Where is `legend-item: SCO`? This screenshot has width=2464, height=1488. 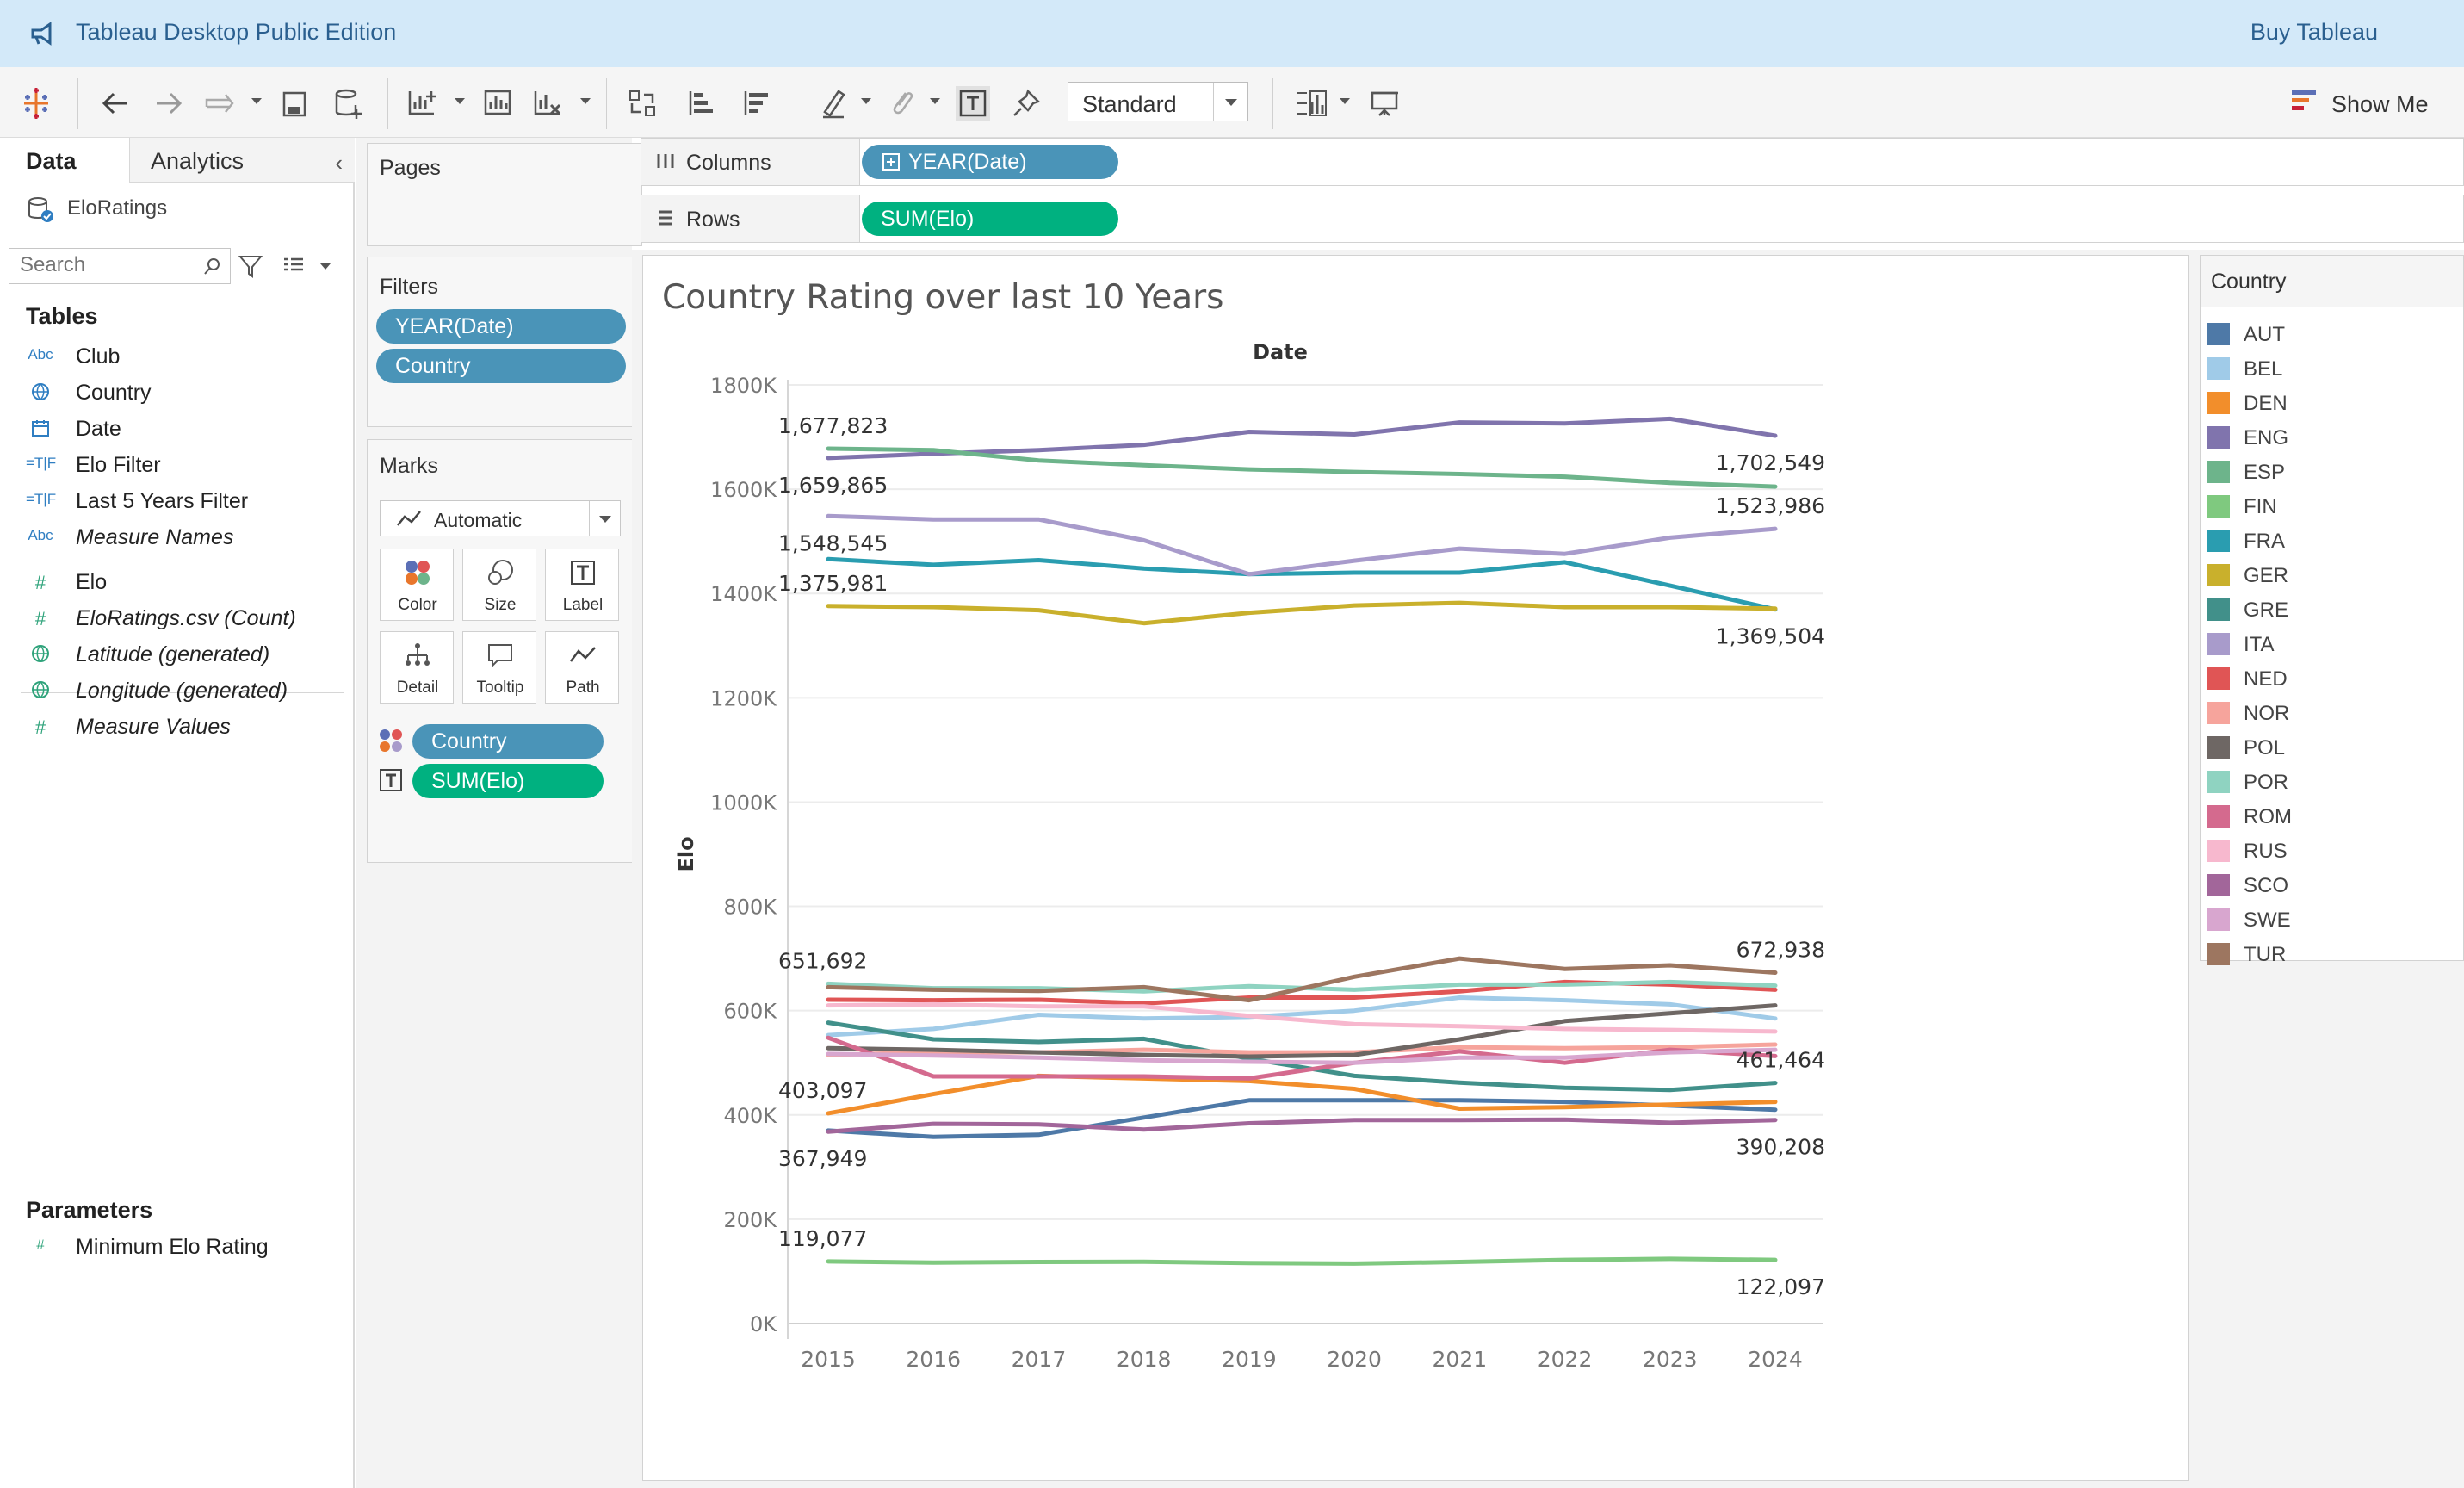 legend-item: SCO is located at coordinates (2332, 885).